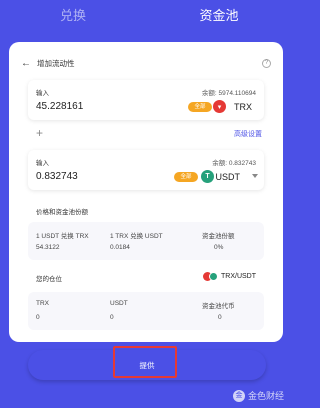 The height and width of the screenshot is (408, 320). I want to click on position-info-box: TRX 0 USDT 0 资金池代币 0, so click(146, 311).